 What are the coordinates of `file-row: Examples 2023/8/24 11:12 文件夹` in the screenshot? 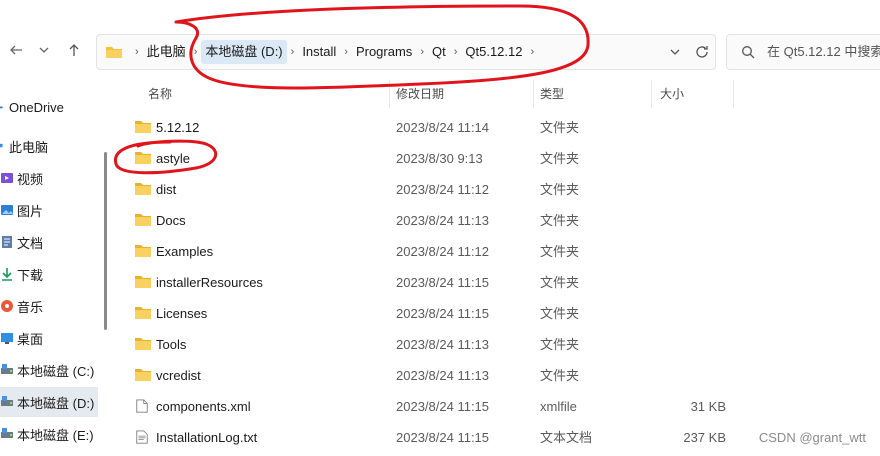 It's located at (495, 251).